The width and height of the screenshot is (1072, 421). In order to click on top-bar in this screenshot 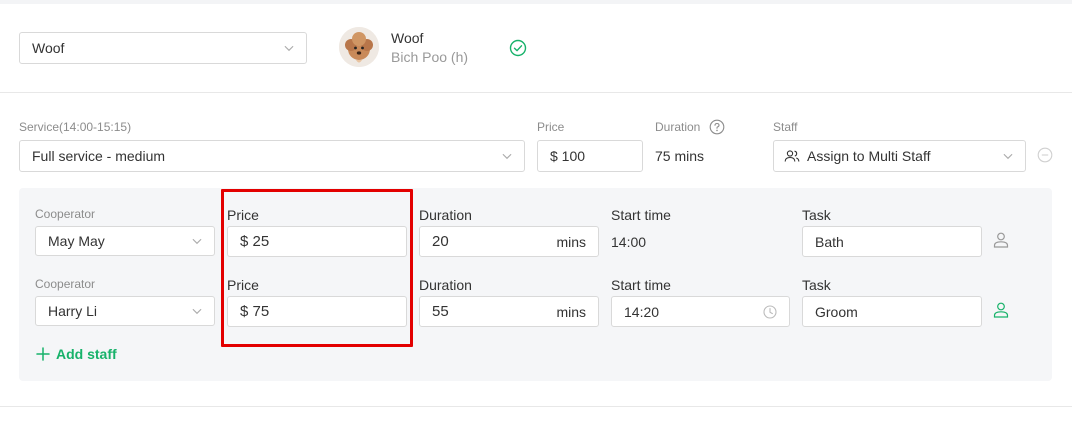, I will do `click(536, 2)`.